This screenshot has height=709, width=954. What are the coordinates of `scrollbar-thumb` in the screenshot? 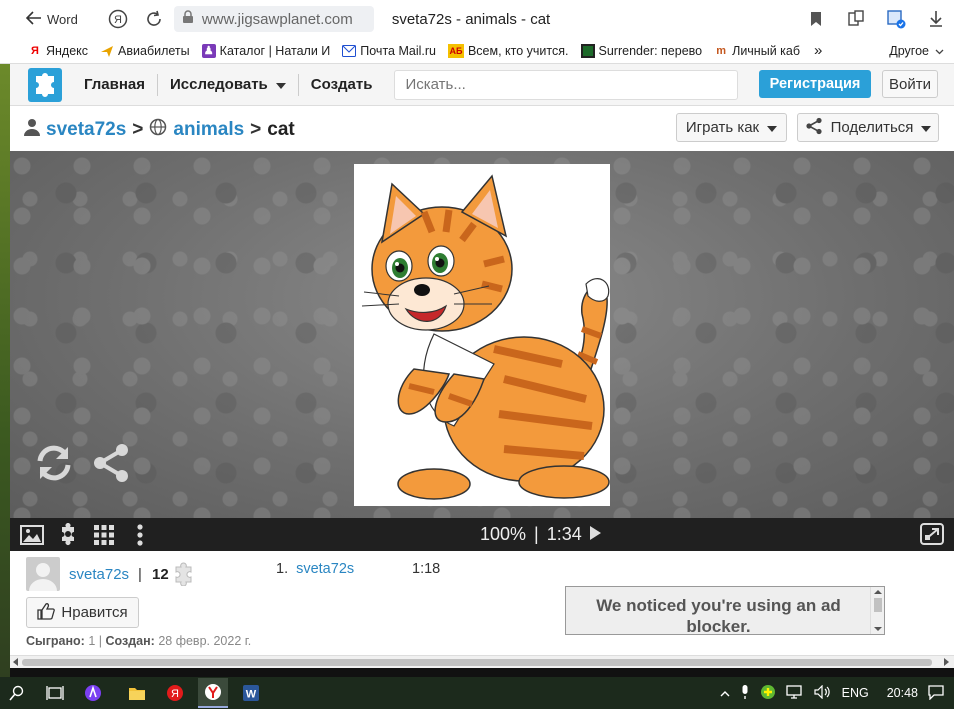 It's located at (477, 662).